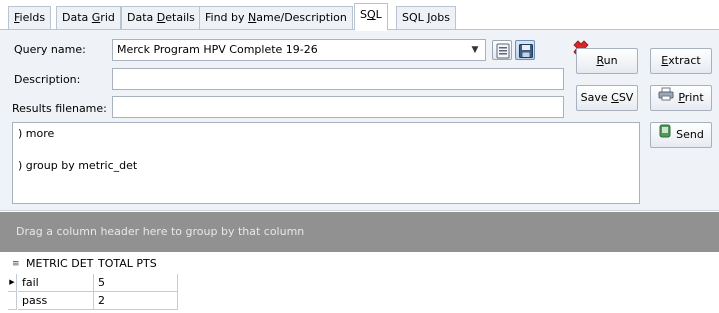 The width and height of the screenshot is (719, 313). What do you see at coordinates (56, 301) in the screenshot?
I see `table-cell-metric: pass` at bounding box center [56, 301].